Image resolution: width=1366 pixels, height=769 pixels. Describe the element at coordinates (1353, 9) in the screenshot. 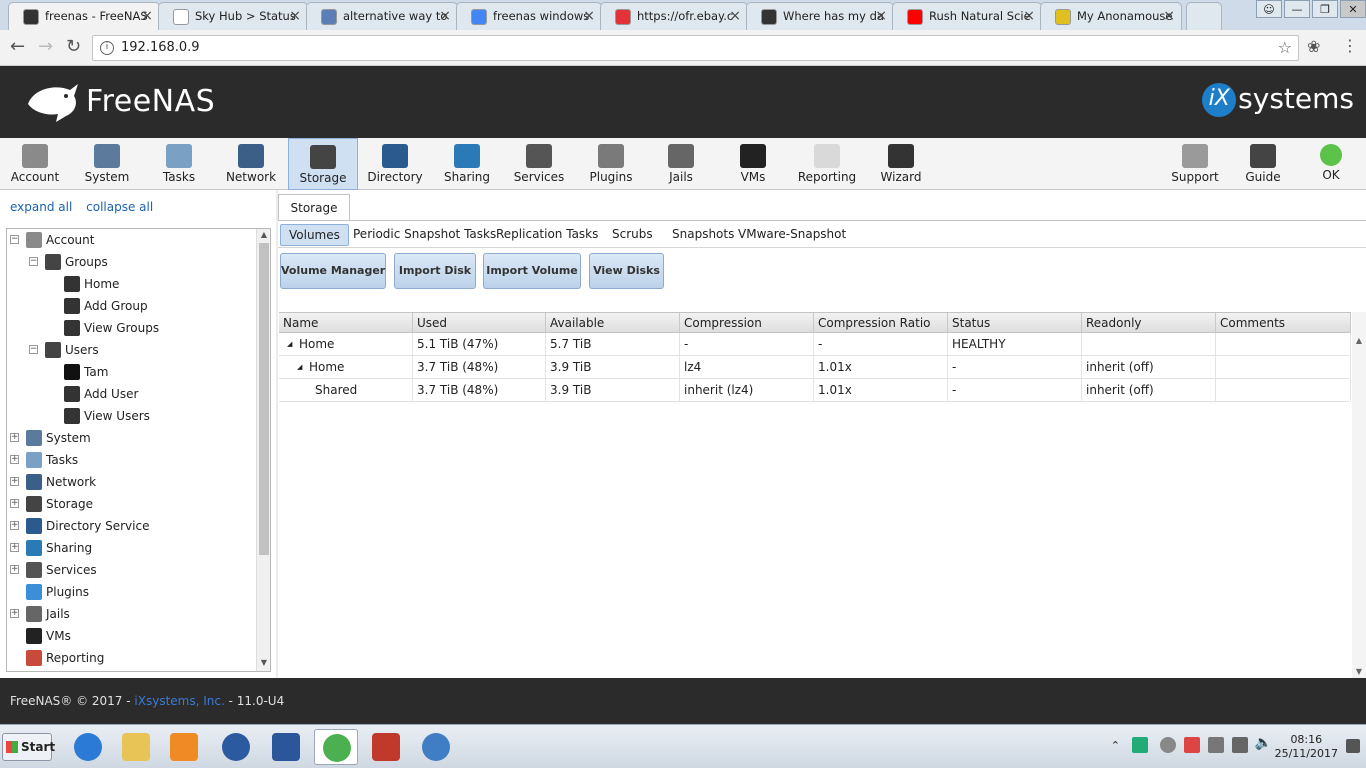

I see `close-window-button: ✕` at that location.